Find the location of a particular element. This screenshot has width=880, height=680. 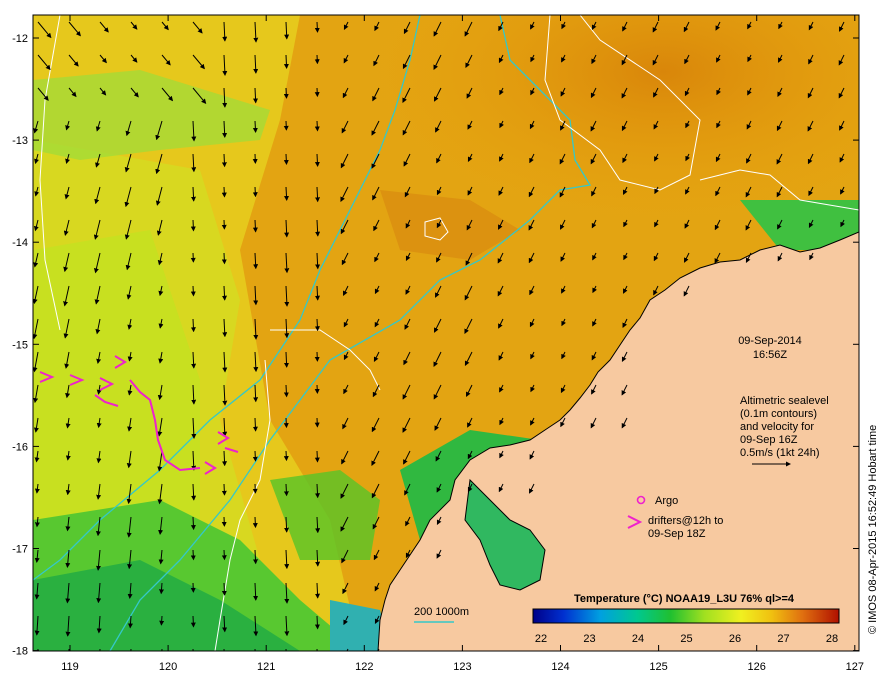

colorbar-tick-label: 25 is located at coordinates (686, 639).